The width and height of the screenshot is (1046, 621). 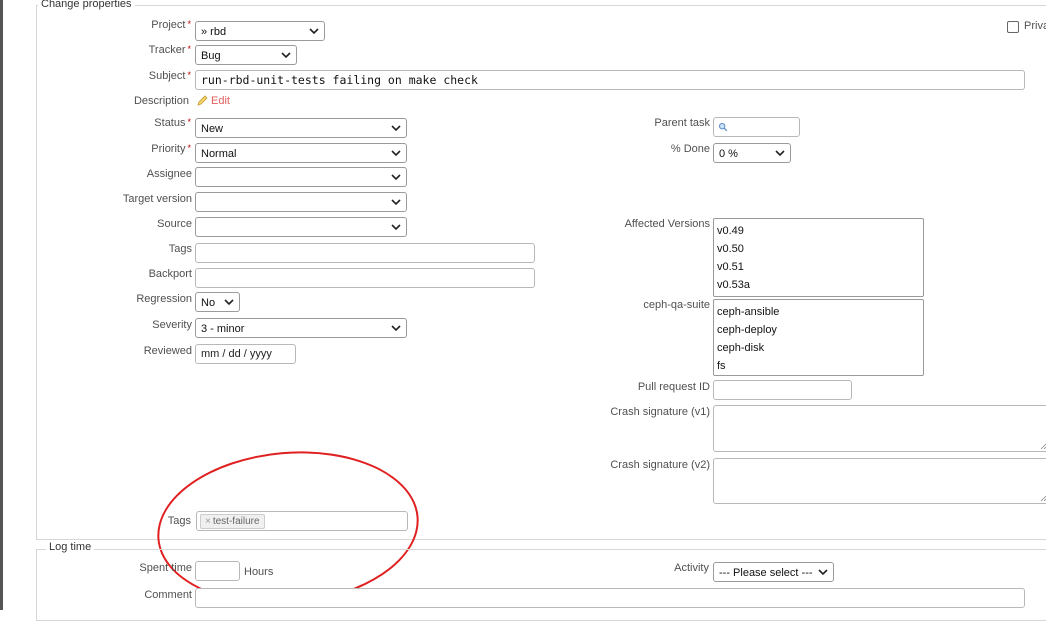 What do you see at coordinates (818, 231) in the screenshot?
I see `list-option: v0.49` at bounding box center [818, 231].